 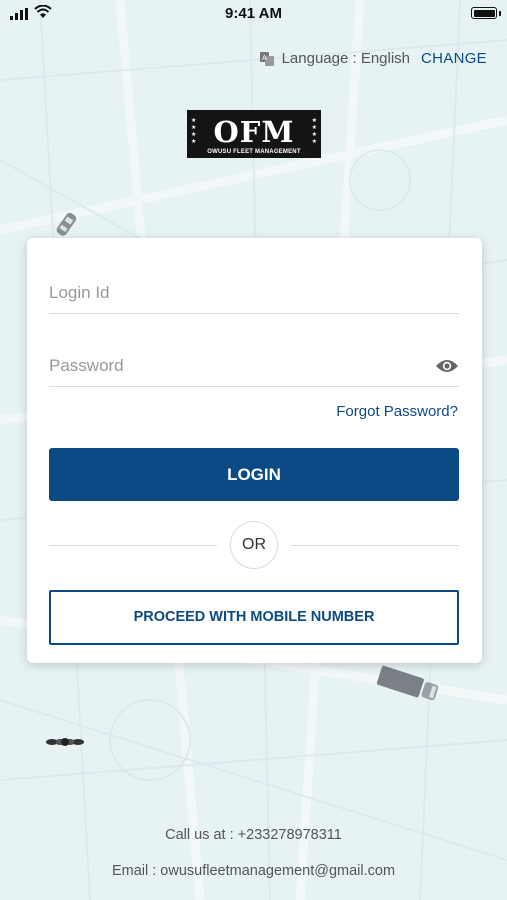 What do you see at coordinates (254, 152) in the screenshot?
I see `logo-subtitle: OWUSU FLEET MANAGEMENT` at bounding box center [254, 152].